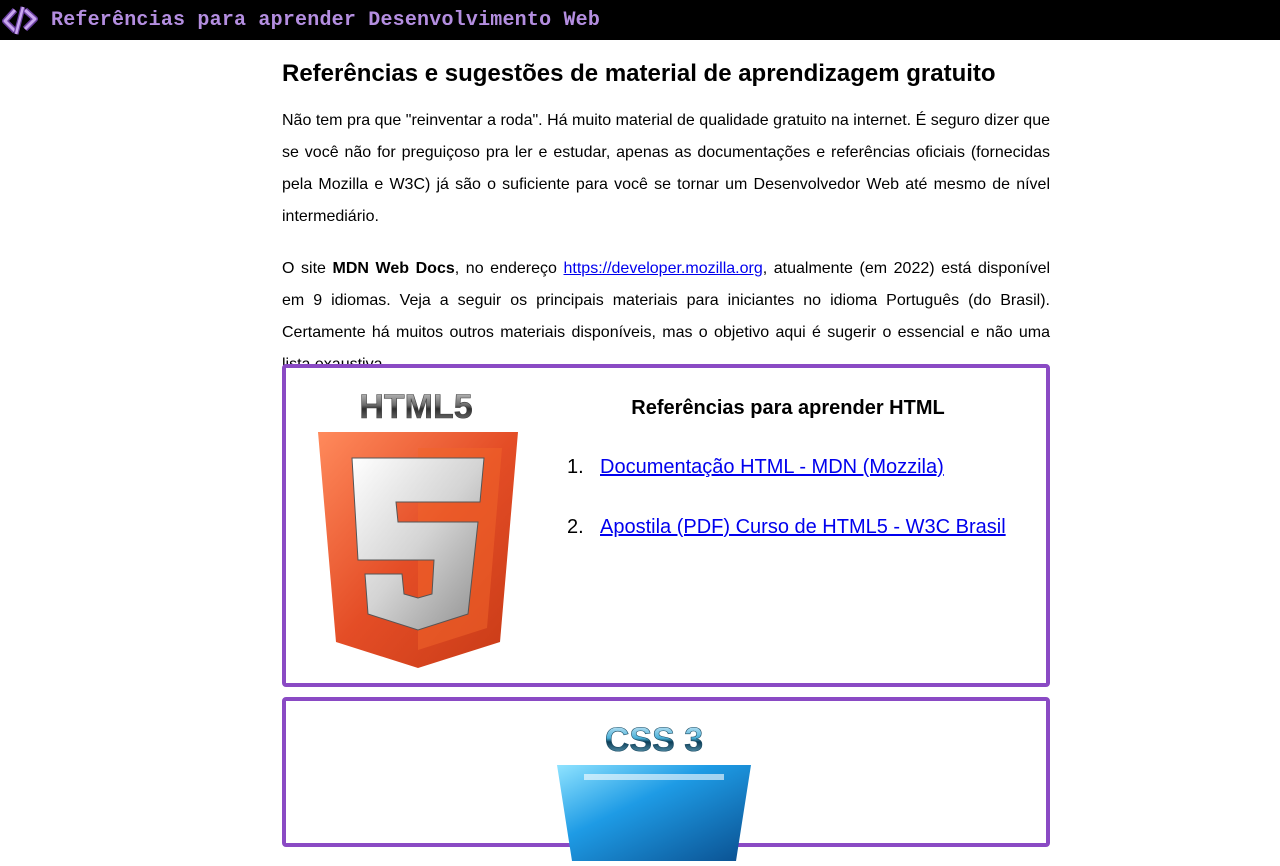 This screenshot has height=866, width=1280. I want to click on mdn-text-mid: , no endereço, so click(509, 268).